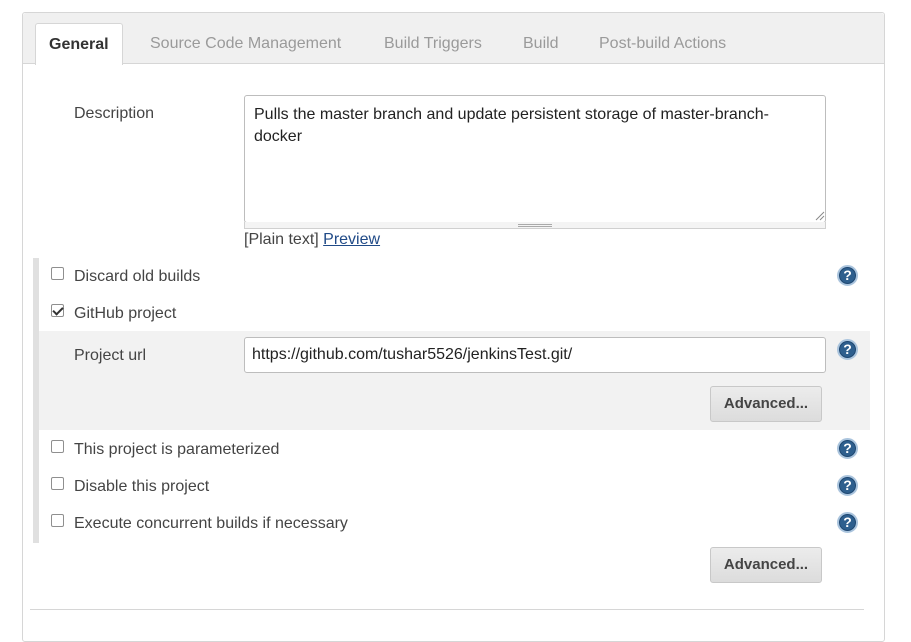 The height and width of the screenshot is (642, 911). Describe the element at coordinates (57, 310) in the screenshot. I see `github-project-checkbox` at that location.